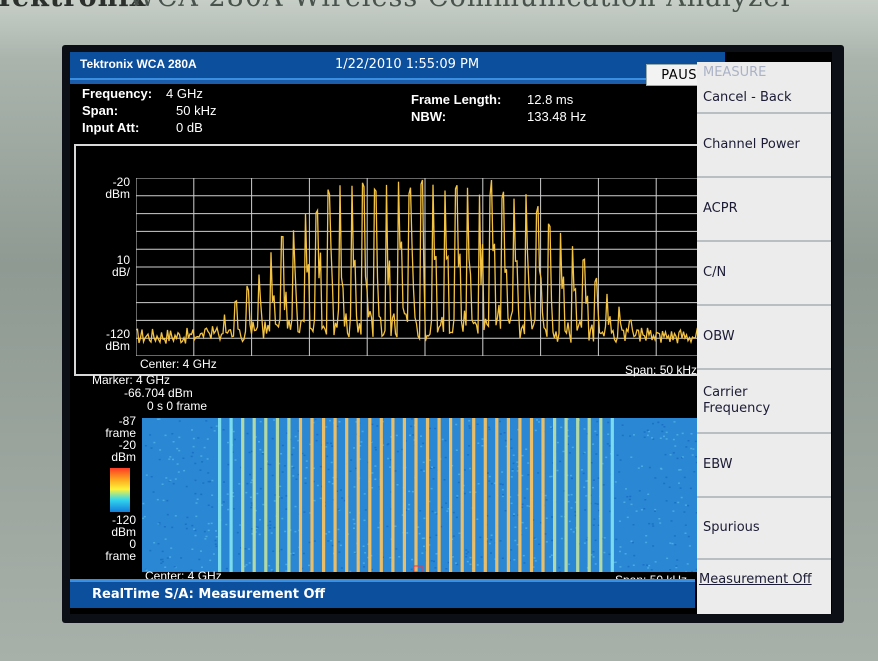 The width and height of the screenshot is (878, 661). What do you see at coordinates (764, 529) in the screenshot?
I see `softkey-spurious: Spurious` at bounding box center [764, 529].